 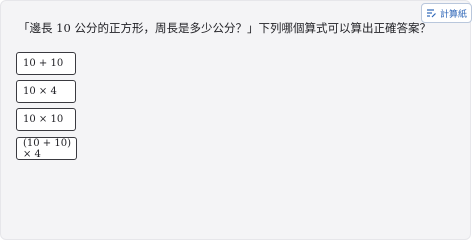 I want to click on answer-choice-label: 10 × 10, so click(x=43, y=119).